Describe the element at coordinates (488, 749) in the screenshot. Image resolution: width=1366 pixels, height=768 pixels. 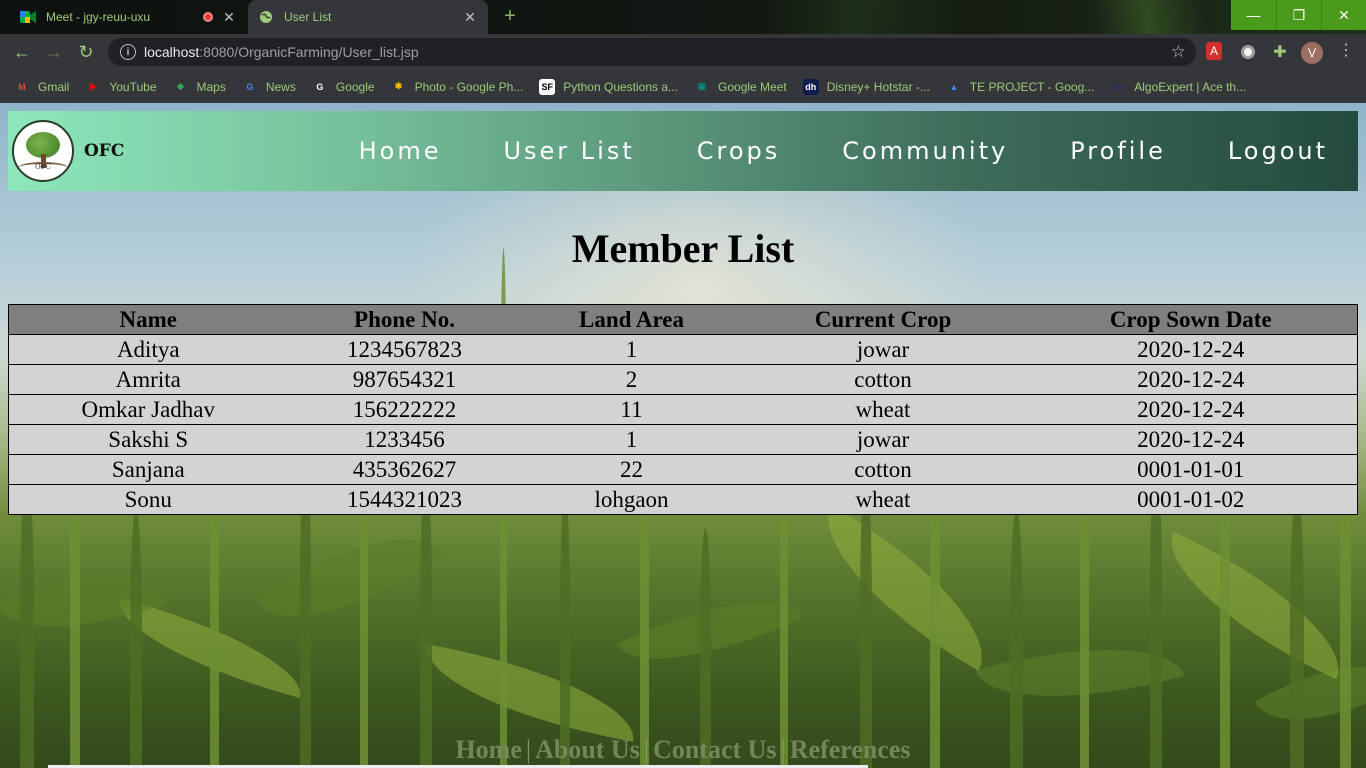
I see `footer-home-link: Home` at that location.